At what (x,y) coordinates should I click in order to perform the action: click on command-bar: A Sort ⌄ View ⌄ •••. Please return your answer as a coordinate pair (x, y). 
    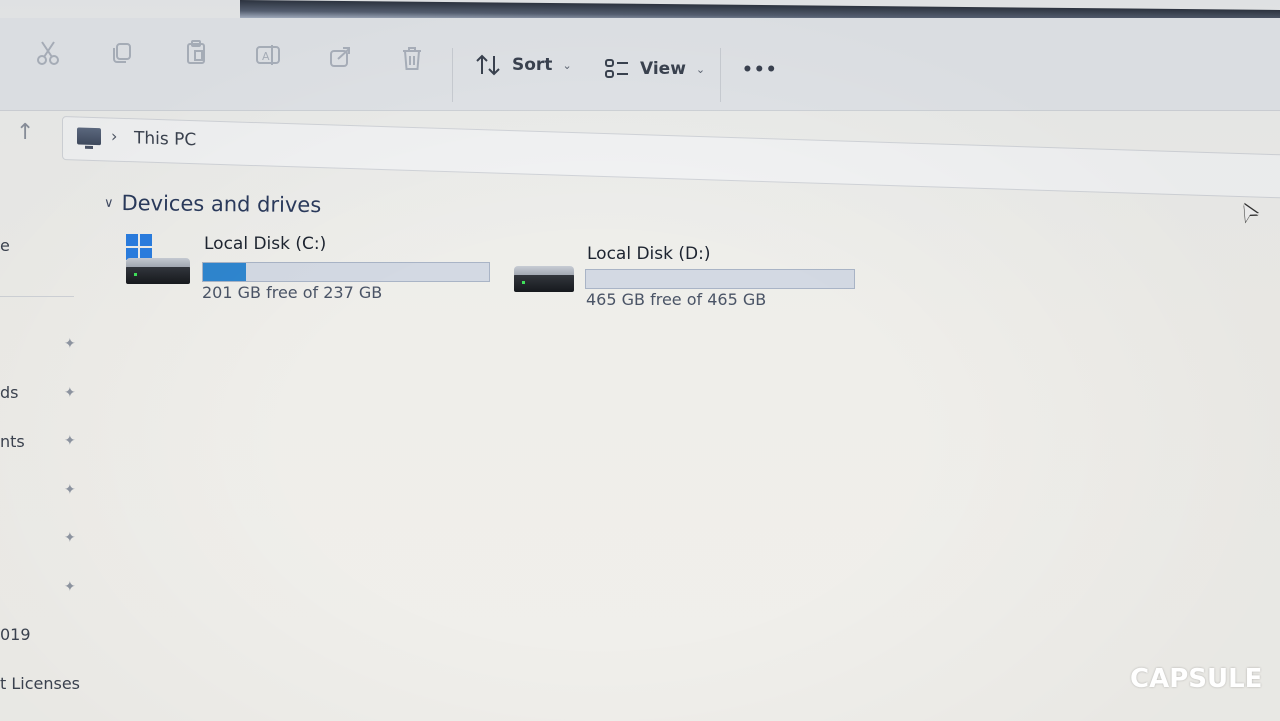
    Looking at the image, I should click on (640, 64).